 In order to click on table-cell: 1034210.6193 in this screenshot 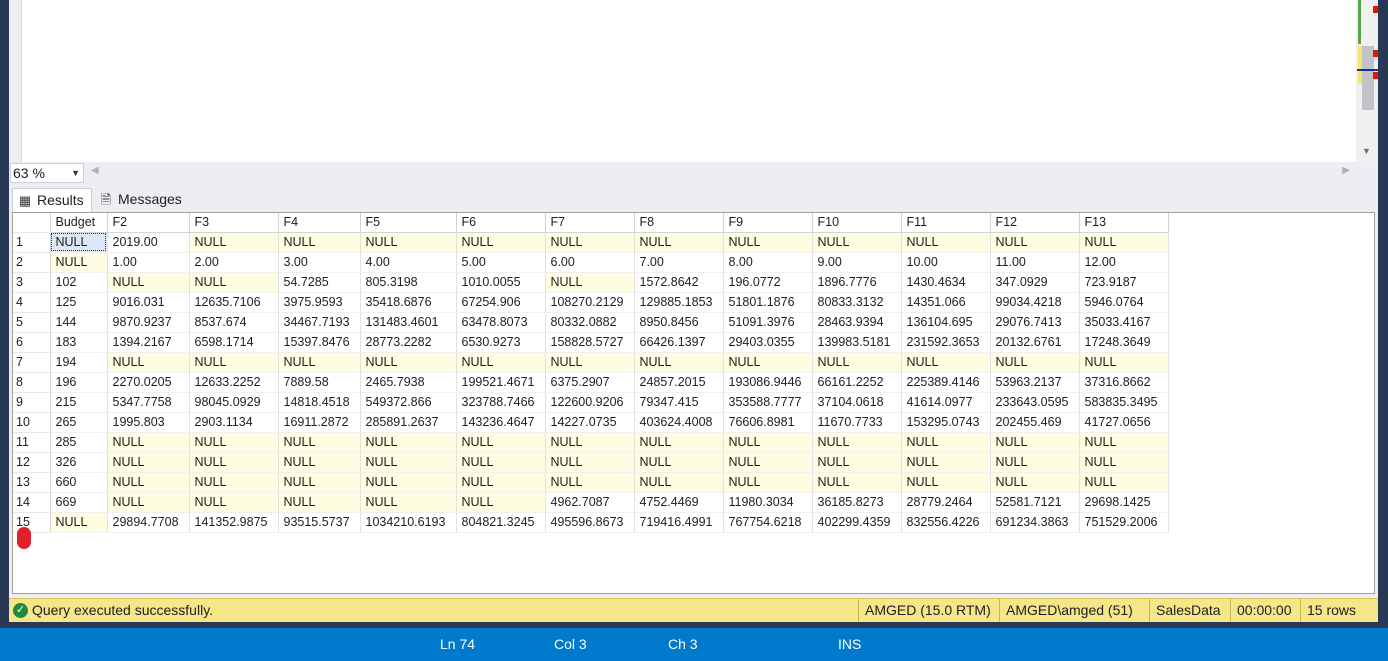, I will do `click(408, 522)`.